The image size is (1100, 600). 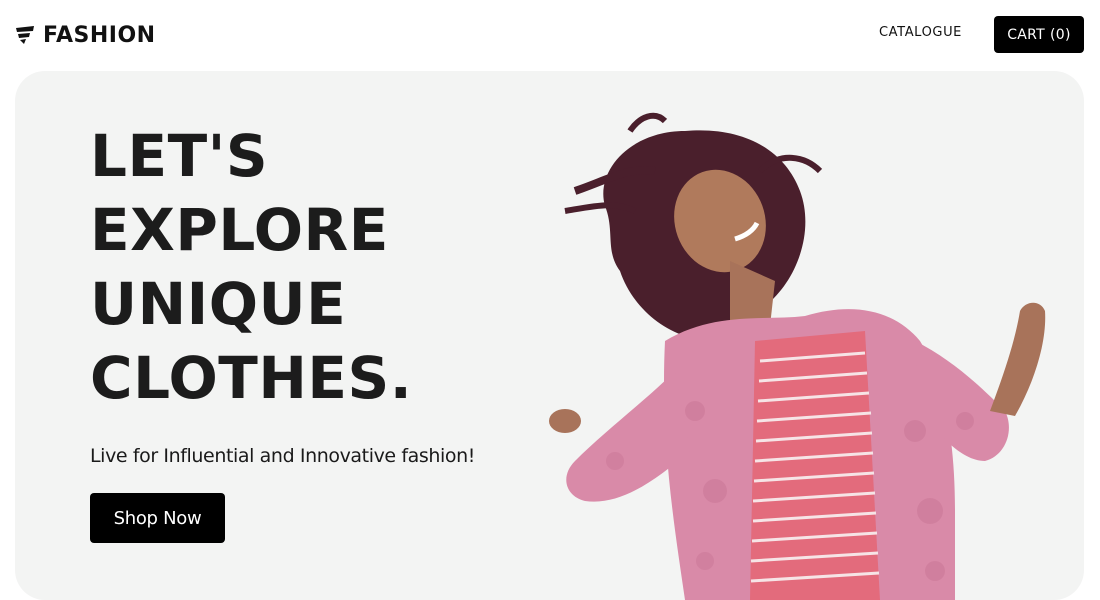 What do you see at coordinates (550, 35) in the screenshot?
I see `site-header: FASHION CATALOGUE CART (0)` at bounding box center [550, 35].